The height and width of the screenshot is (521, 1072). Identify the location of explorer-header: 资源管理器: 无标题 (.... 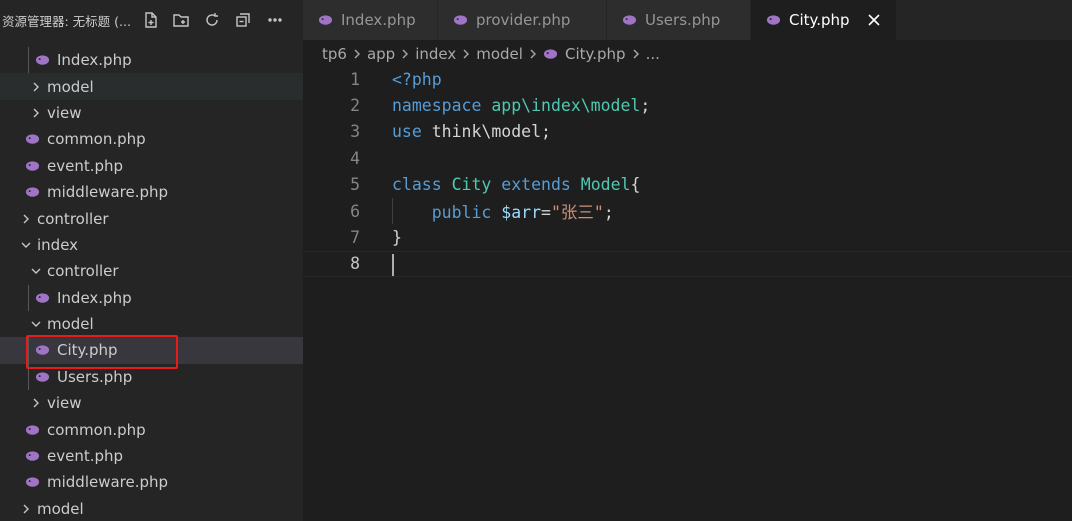
(151, 20).